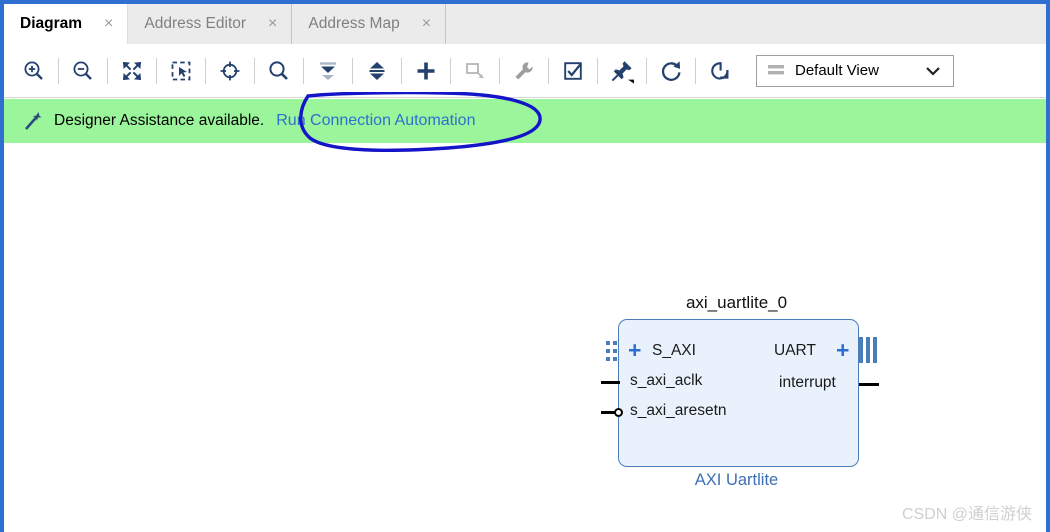  I want to click on tab-diagram-label: Diagram, so click(51, 23).